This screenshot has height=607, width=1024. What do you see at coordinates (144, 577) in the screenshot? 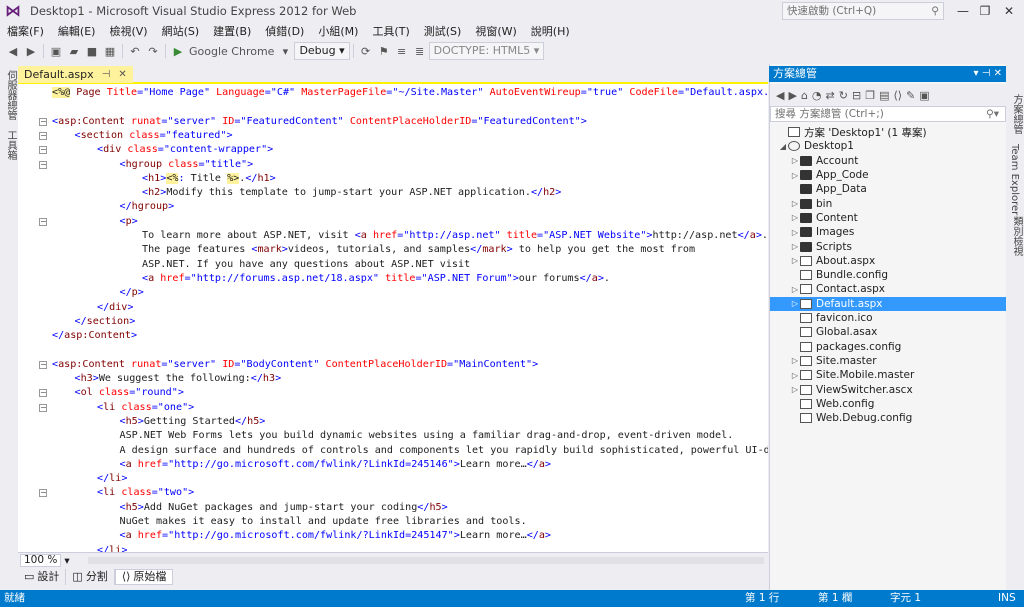
I see `view-tab-source: ⟨⟩ 原始檔` at bounding box center [144, 577].